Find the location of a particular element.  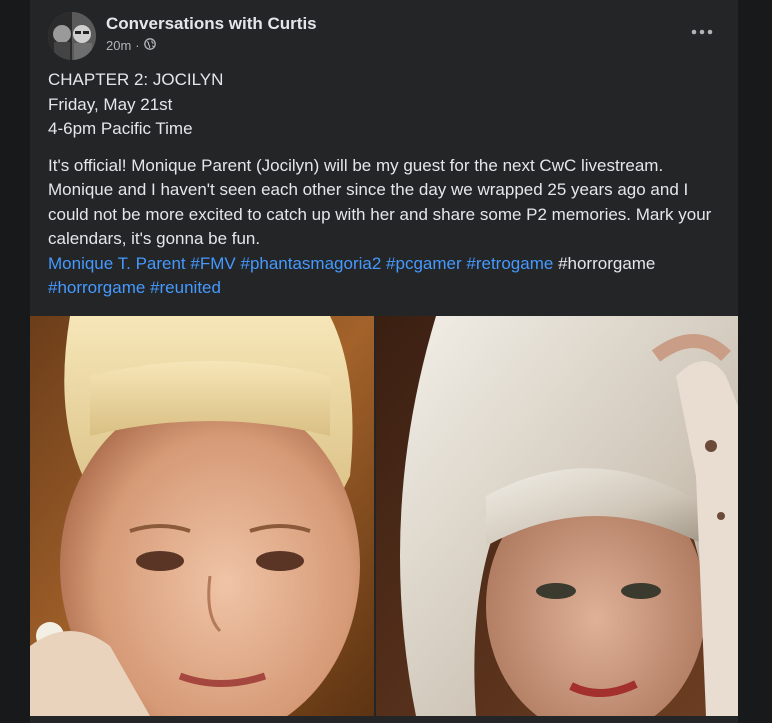

hashtag-horrorgame: #horrorgame is located at coordinates (96, 287).